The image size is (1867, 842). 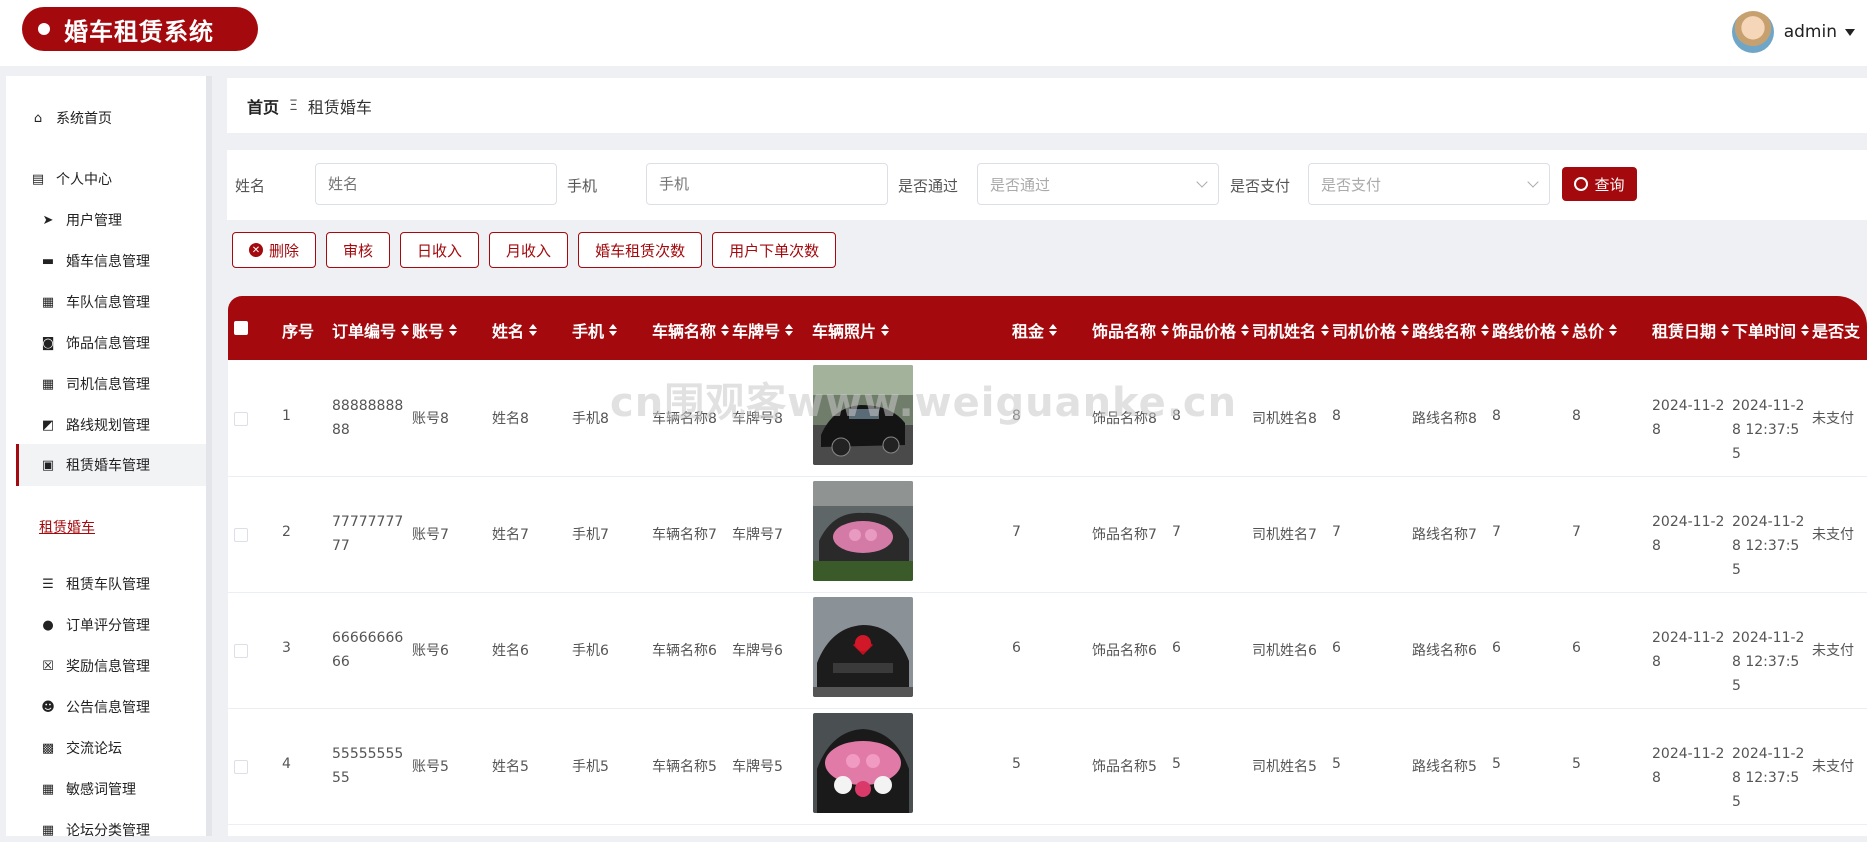 I want to click on sidebar-item-label: 系统首页, so click(x=84, y=119).